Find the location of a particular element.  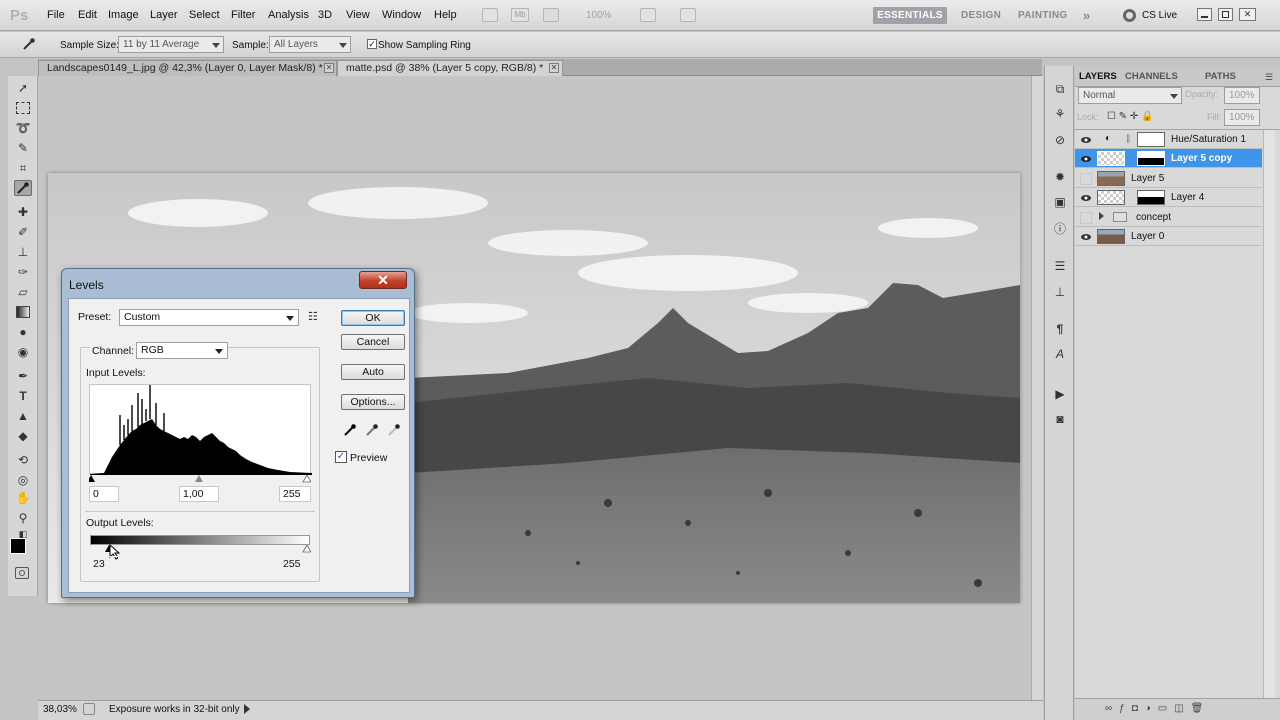

menu-layer: Layer is located at coordinates (164, 15).